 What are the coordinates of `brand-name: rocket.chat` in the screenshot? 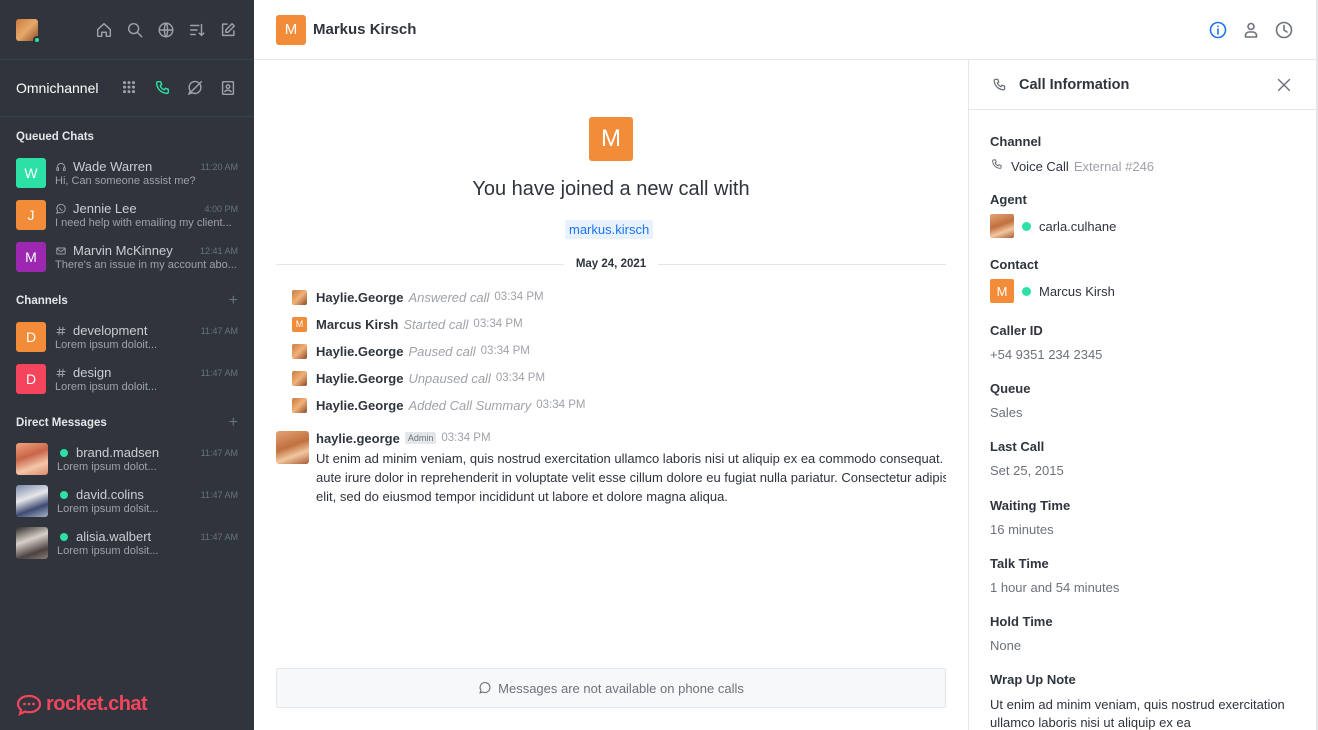 It's located at (97, 704).